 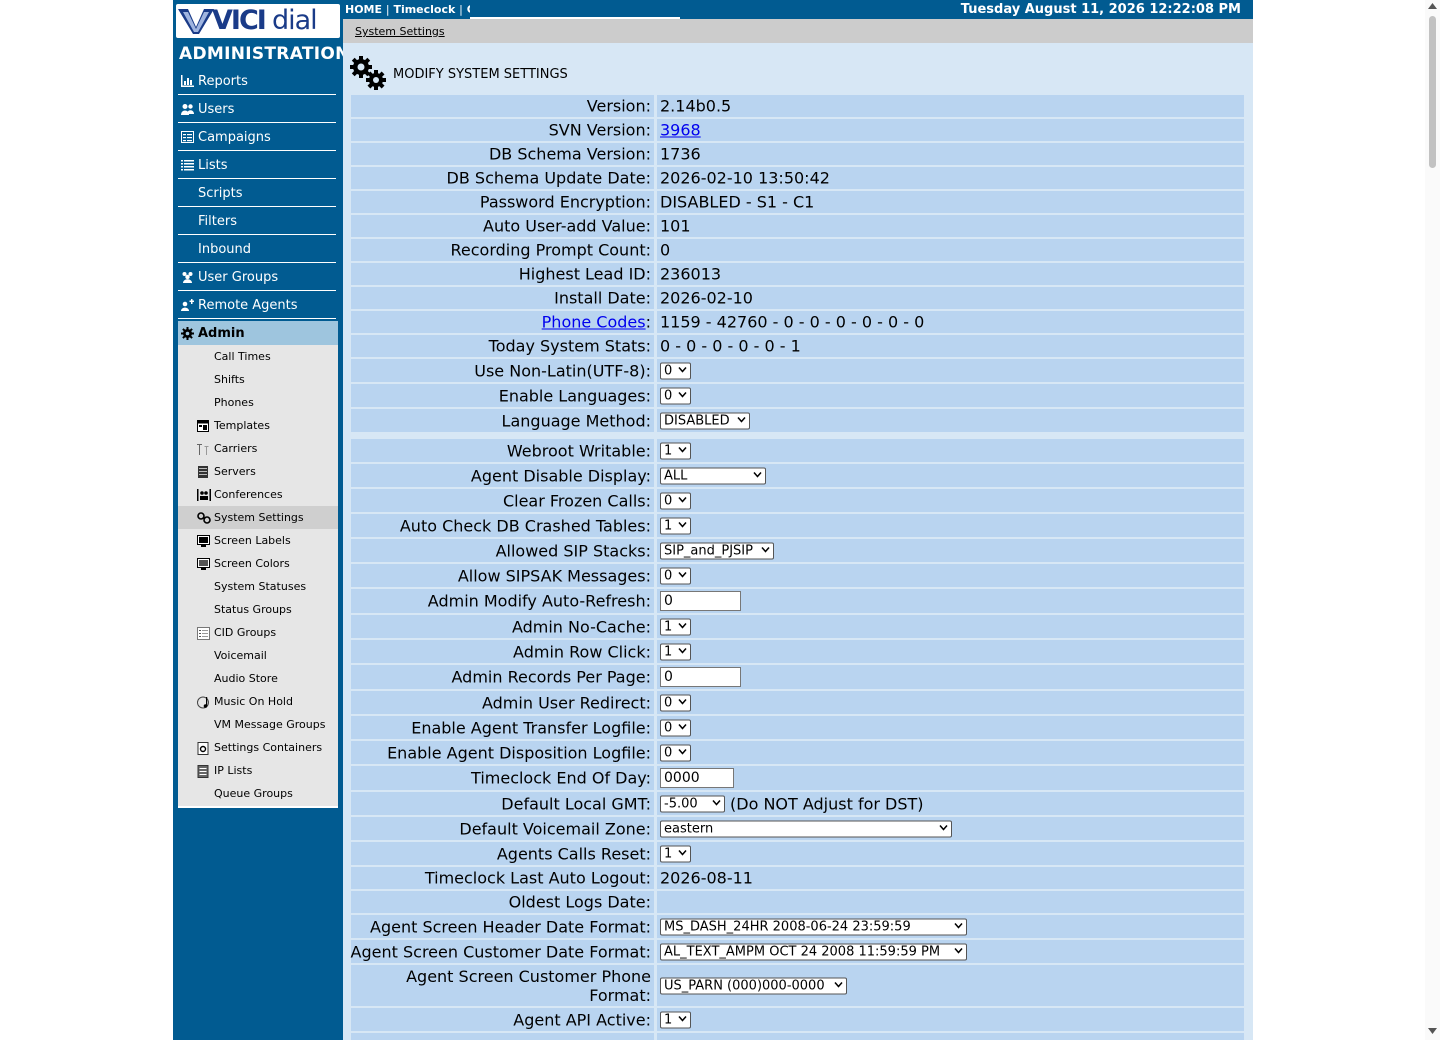 What do you see at coordinates (675, 525) in the screenshot?
I see `auto-check-db-crashed-tables-select: 1` at bounding box center [675, 525].